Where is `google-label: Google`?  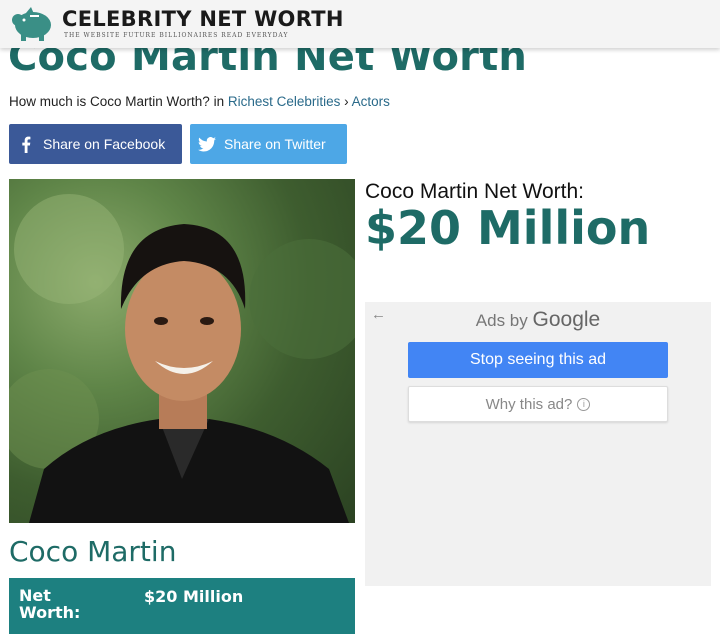 google-label: Google is located at coordinates (566, 319).